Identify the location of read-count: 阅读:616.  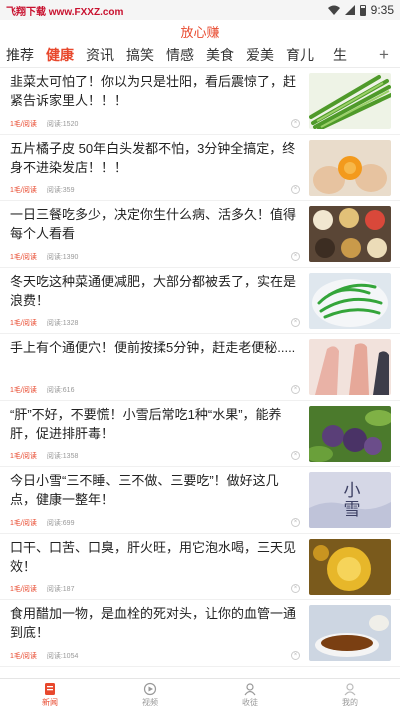
(60, 390).